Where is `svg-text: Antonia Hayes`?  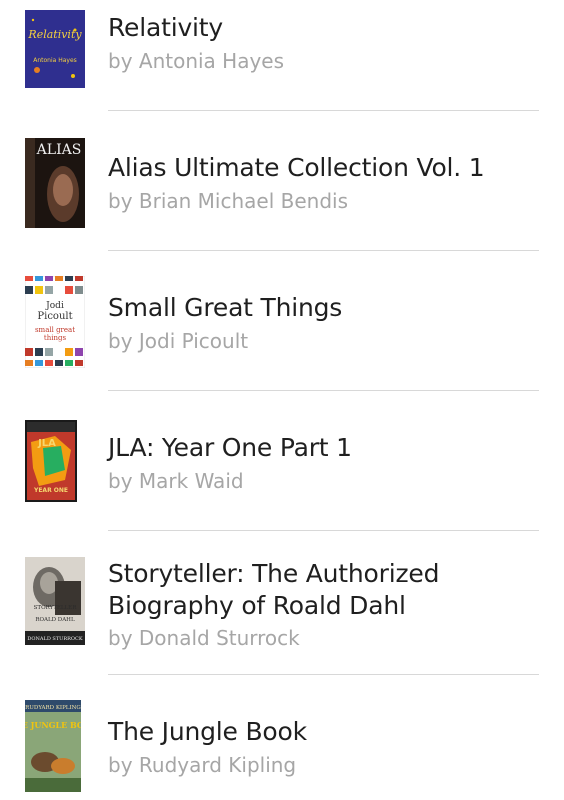
svg-text: Antonia Hayes is located at coordinates (55, 60).